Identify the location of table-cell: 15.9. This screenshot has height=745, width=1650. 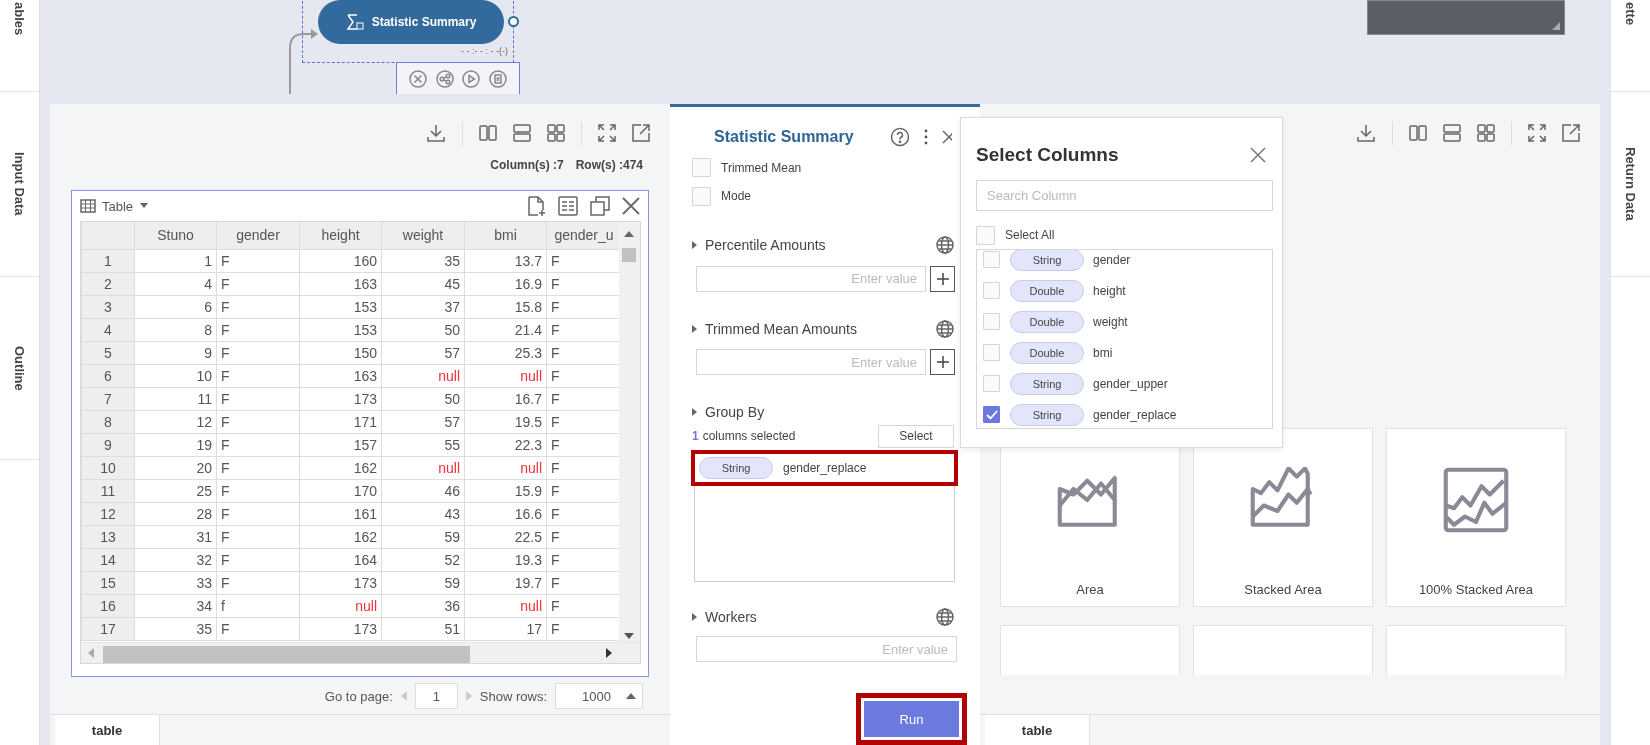
(505, 490).